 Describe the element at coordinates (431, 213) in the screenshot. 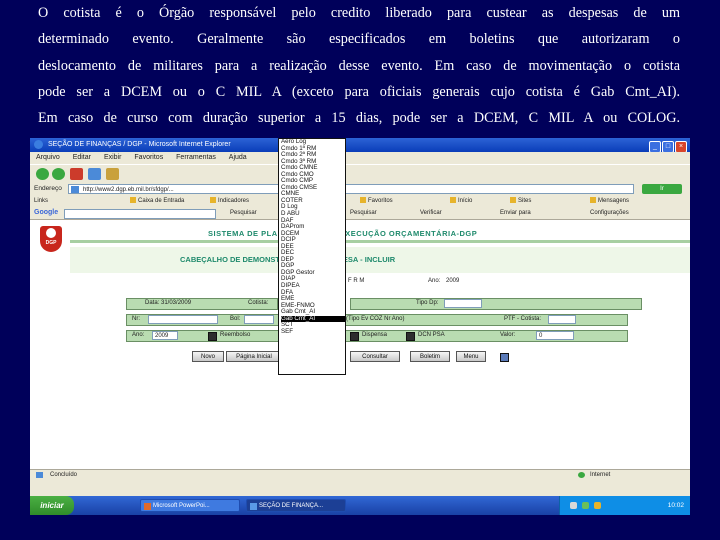

I see `google-item: Verificar` at that location.